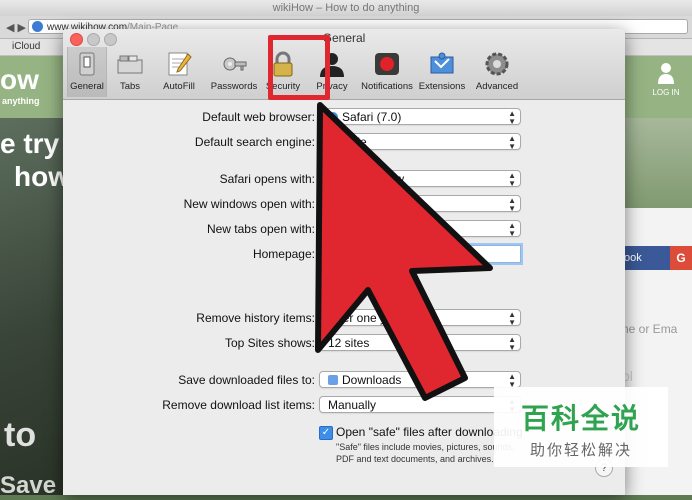  Describe the element at coordinates (249, 204) in the screenshot. I see `new-windows-label: New windows open with:` at that location.